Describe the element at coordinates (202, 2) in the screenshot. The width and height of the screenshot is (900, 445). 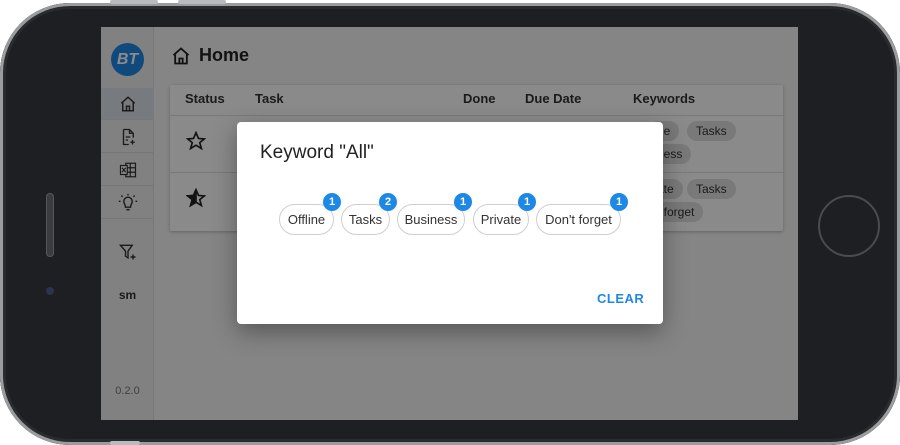
I see `volume-down-button` at that location.